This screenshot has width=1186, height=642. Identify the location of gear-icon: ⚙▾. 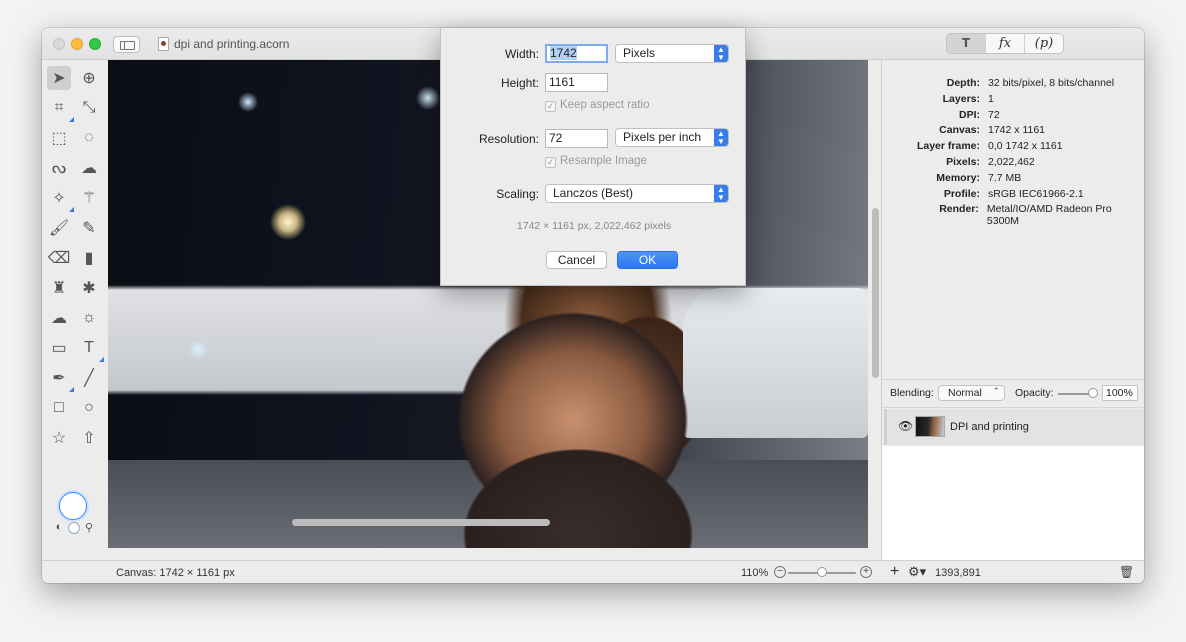
(917, 572).